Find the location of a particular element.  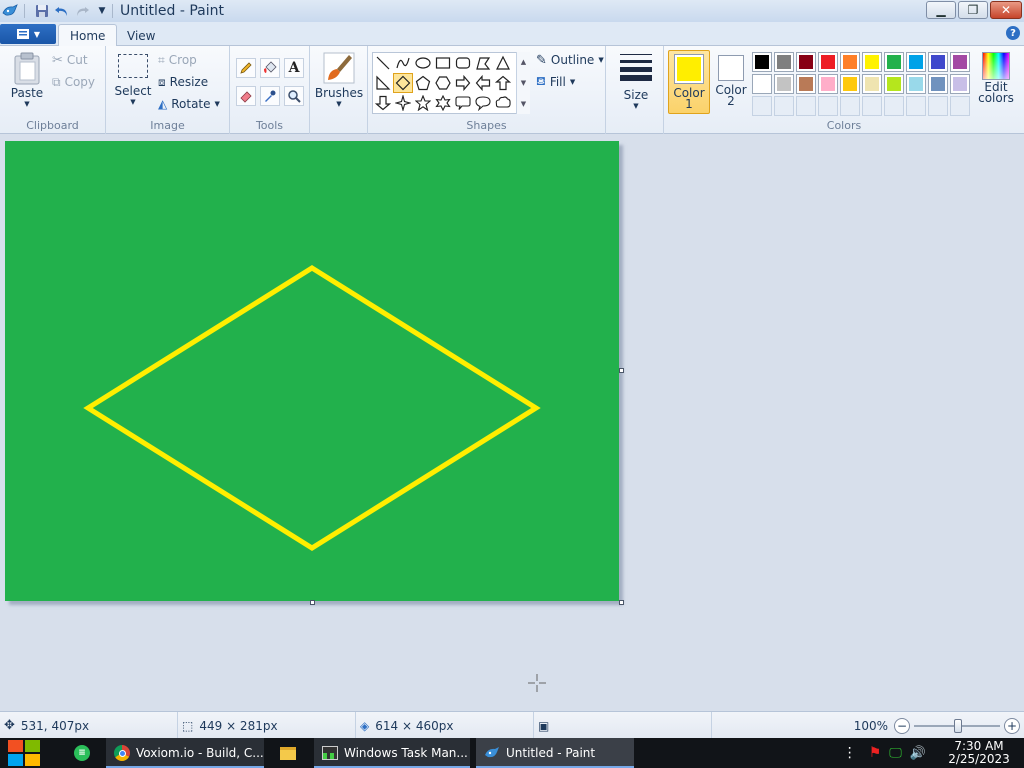

triangle-shape-icon is located at coordinates (503, 63).